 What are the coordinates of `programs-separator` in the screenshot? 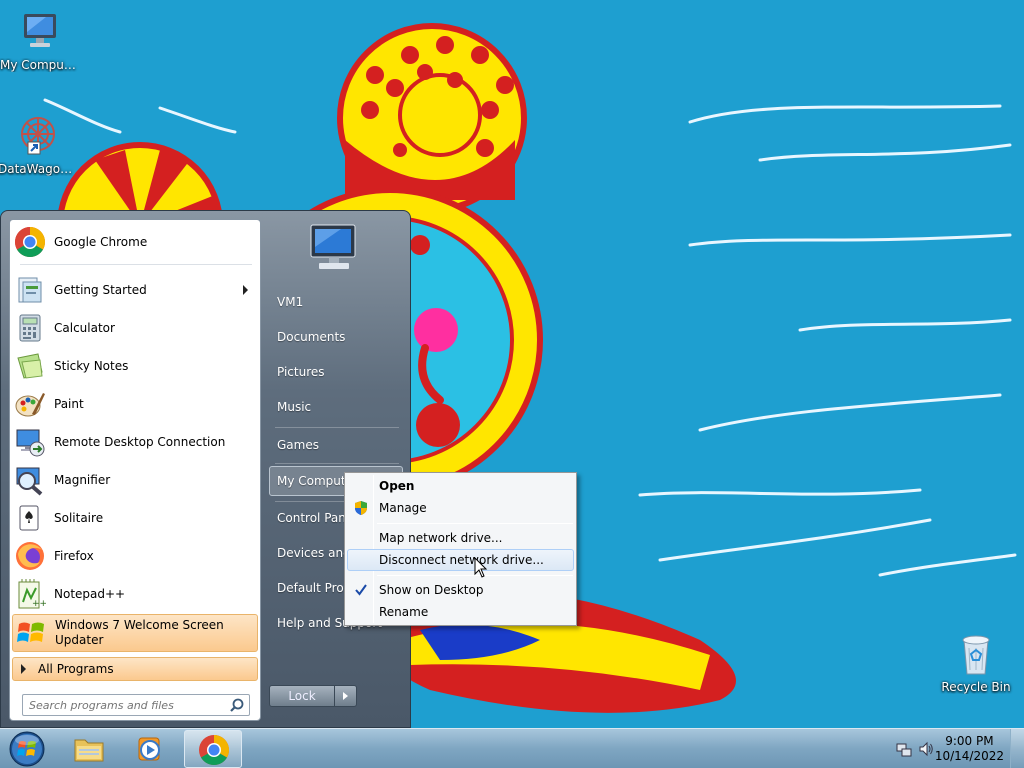 It's located at (136, 264).